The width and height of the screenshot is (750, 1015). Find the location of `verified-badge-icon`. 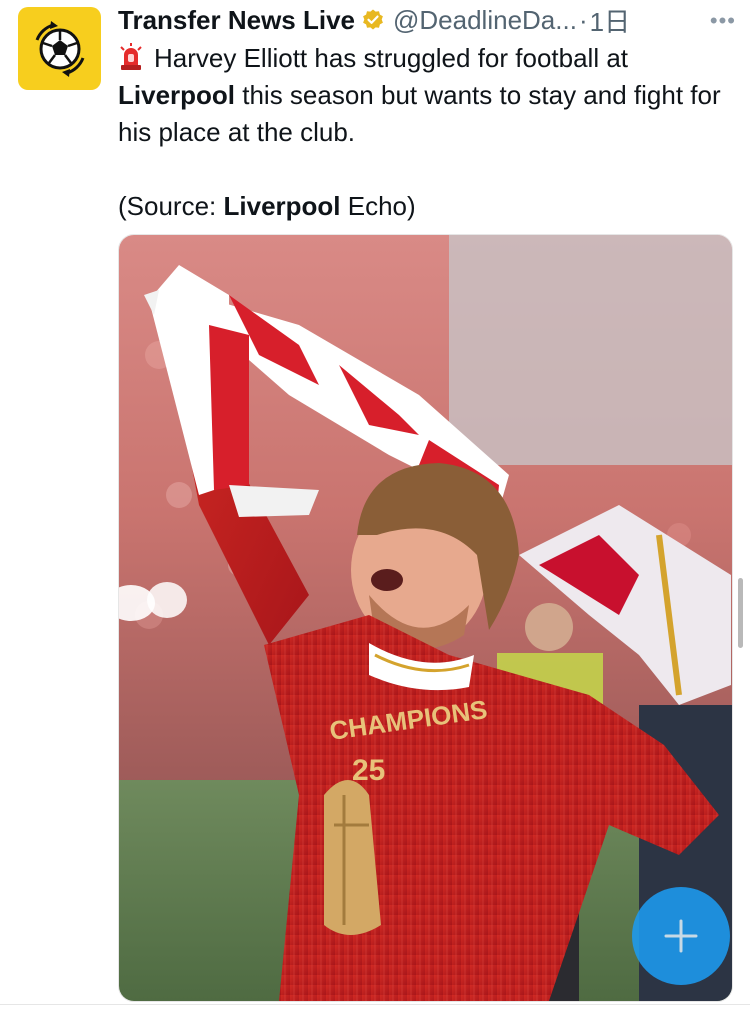

verified-badge-icon is located at coordinates (373, 20).